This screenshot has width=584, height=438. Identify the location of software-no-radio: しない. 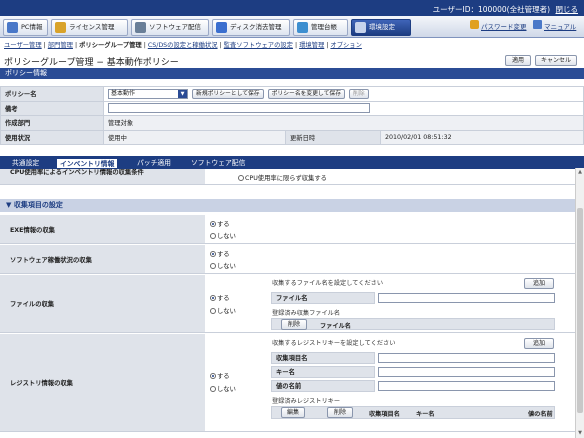
(223, 265).